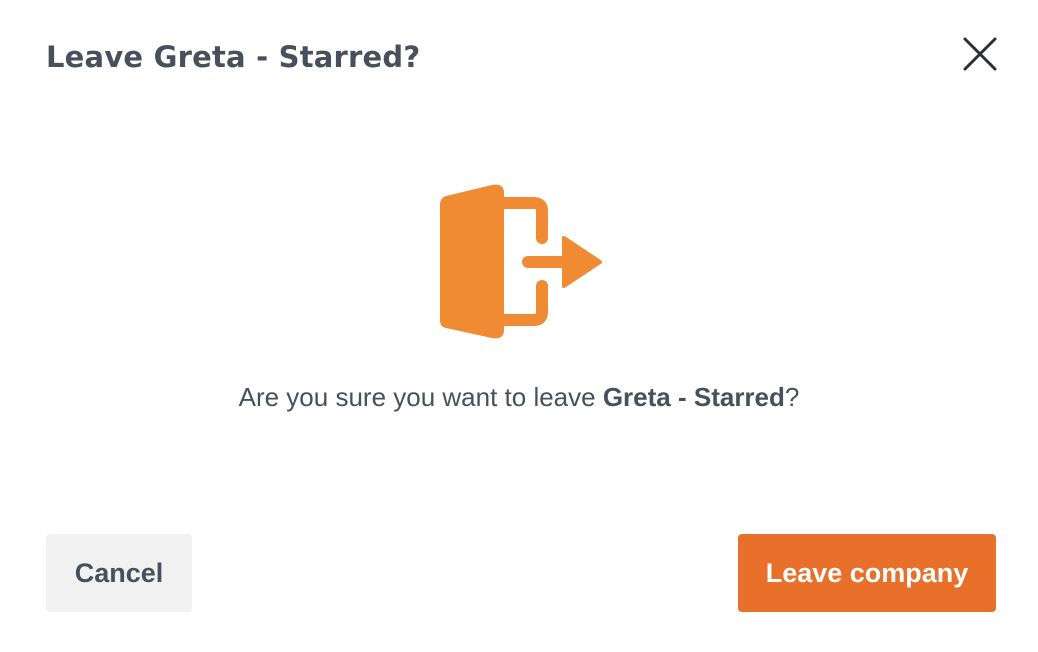  Describe the element at coordinates (693, 397) in the screenshot. I see `company-name: Greta - Starred` at that location.